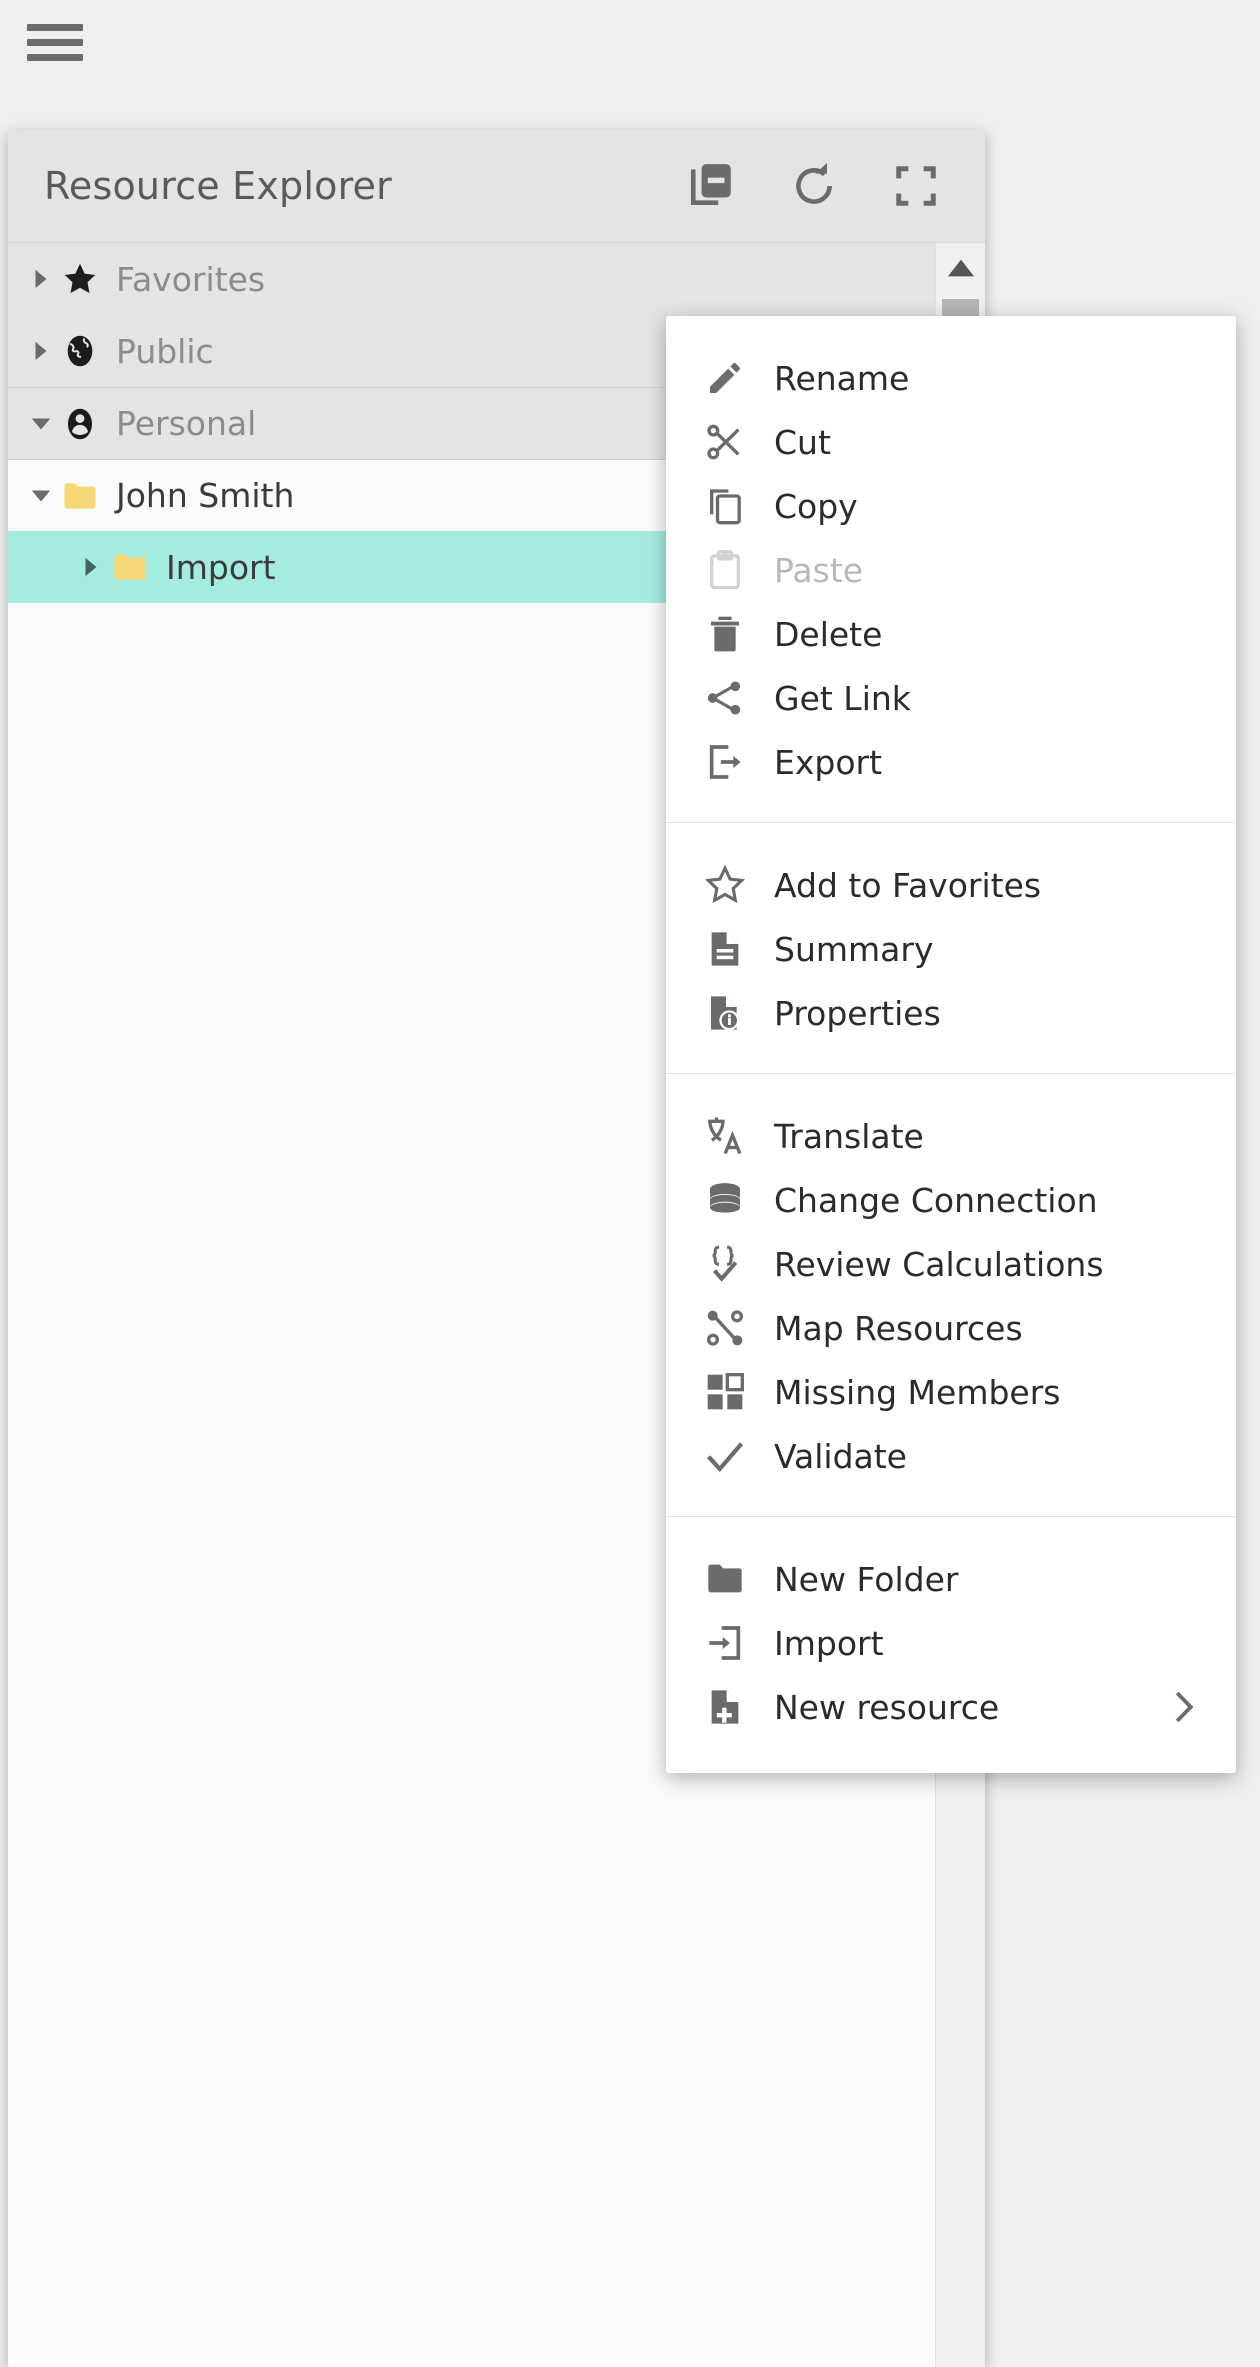  I want to click on share-icon, so click(725, 698).